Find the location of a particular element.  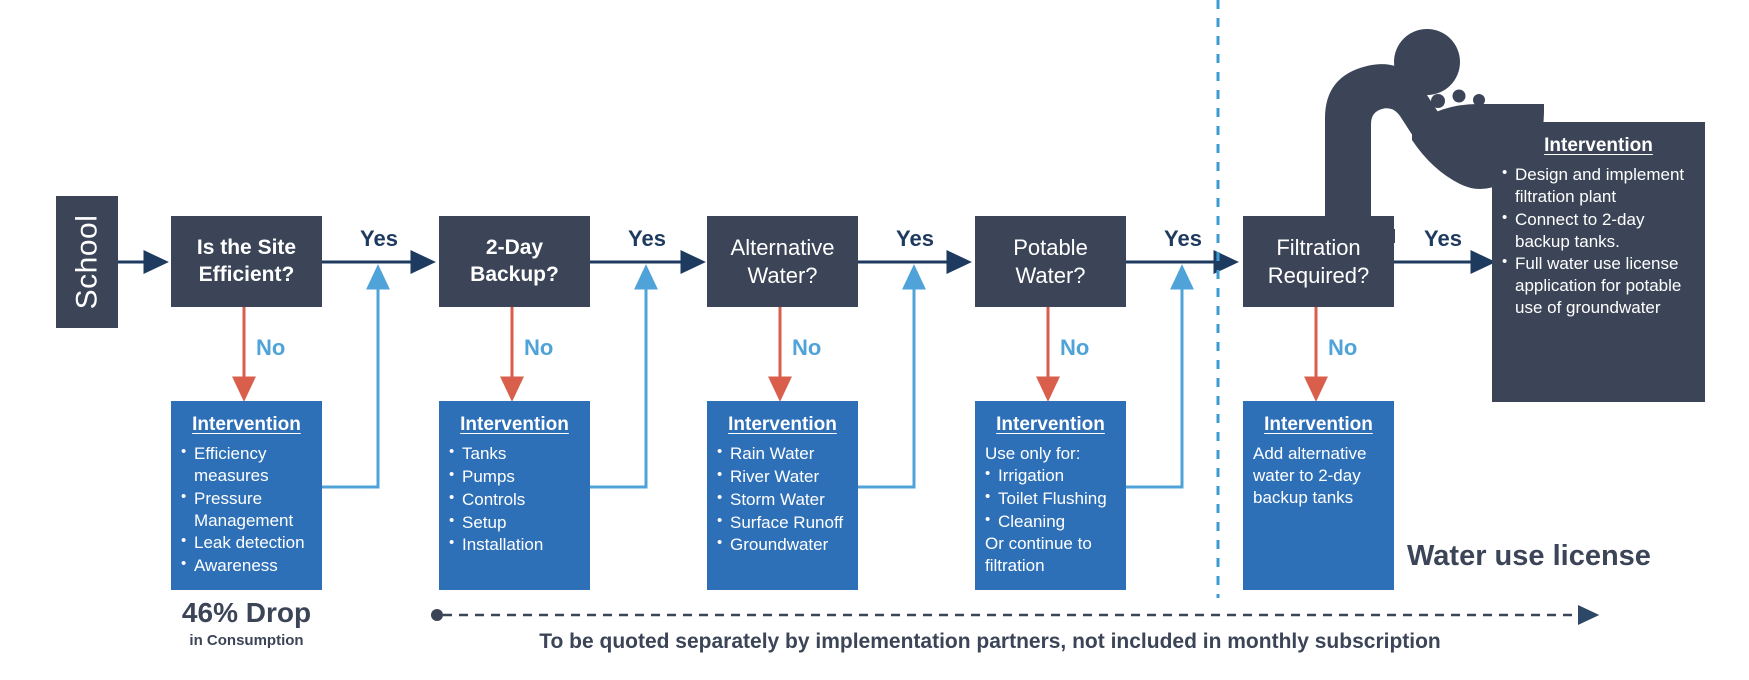

start-node-label: School is located at coordinates (87, 262).